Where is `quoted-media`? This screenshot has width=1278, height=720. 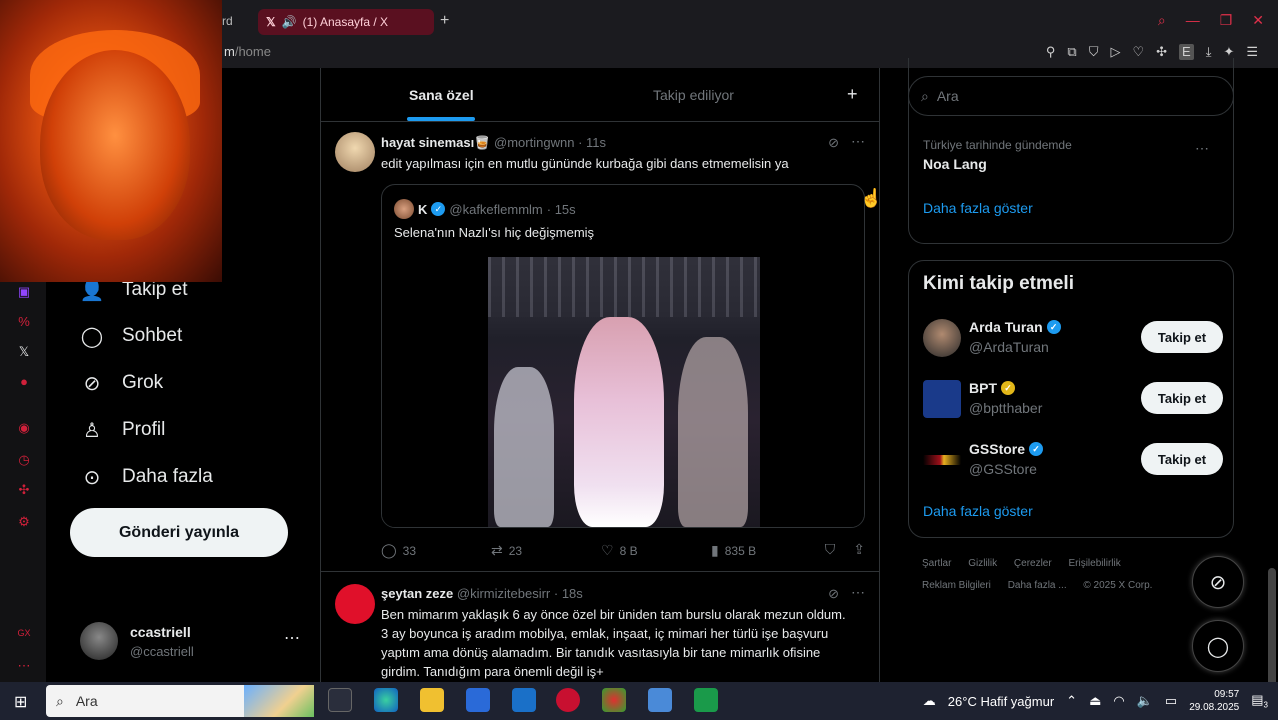 quoted-media is located at coordinates (623, 391).